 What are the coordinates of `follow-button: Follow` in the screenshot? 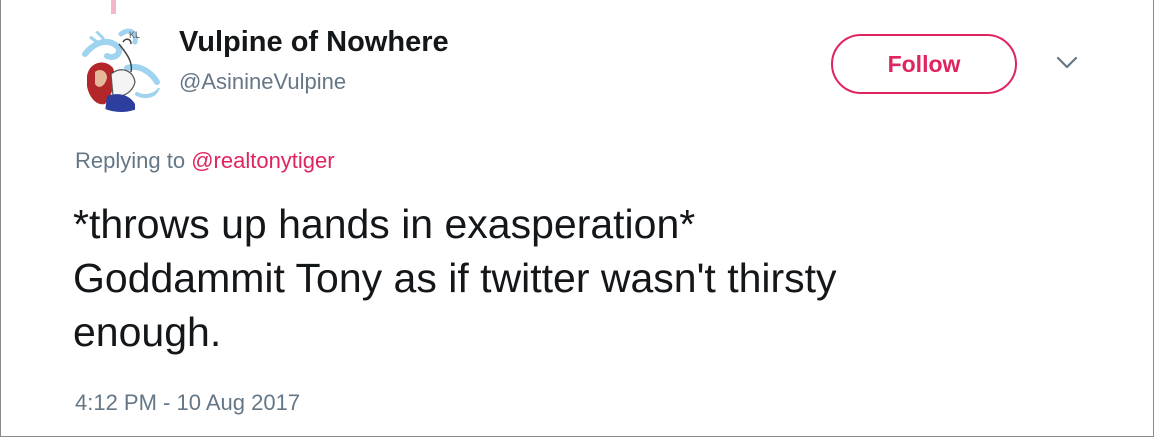 It's located at (924, 64).